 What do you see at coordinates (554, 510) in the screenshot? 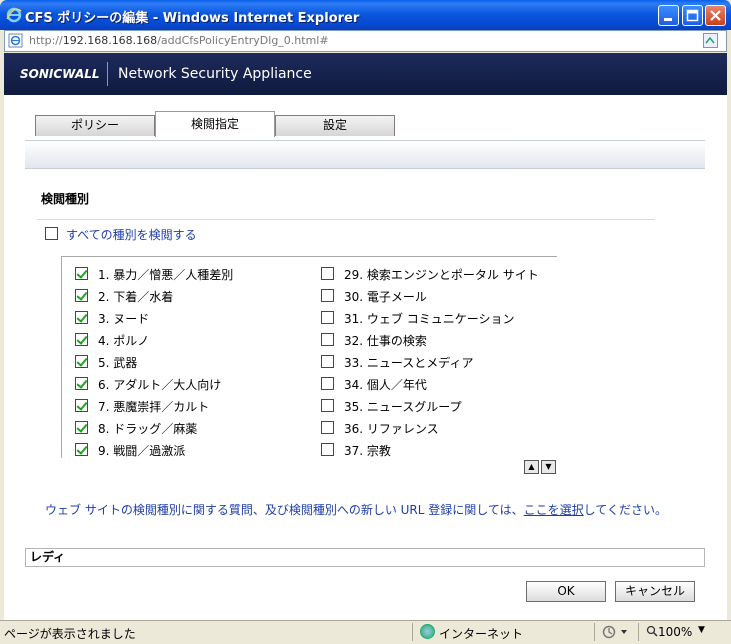
I see `info-link: ここを選択` at bounding box center [554, 510].